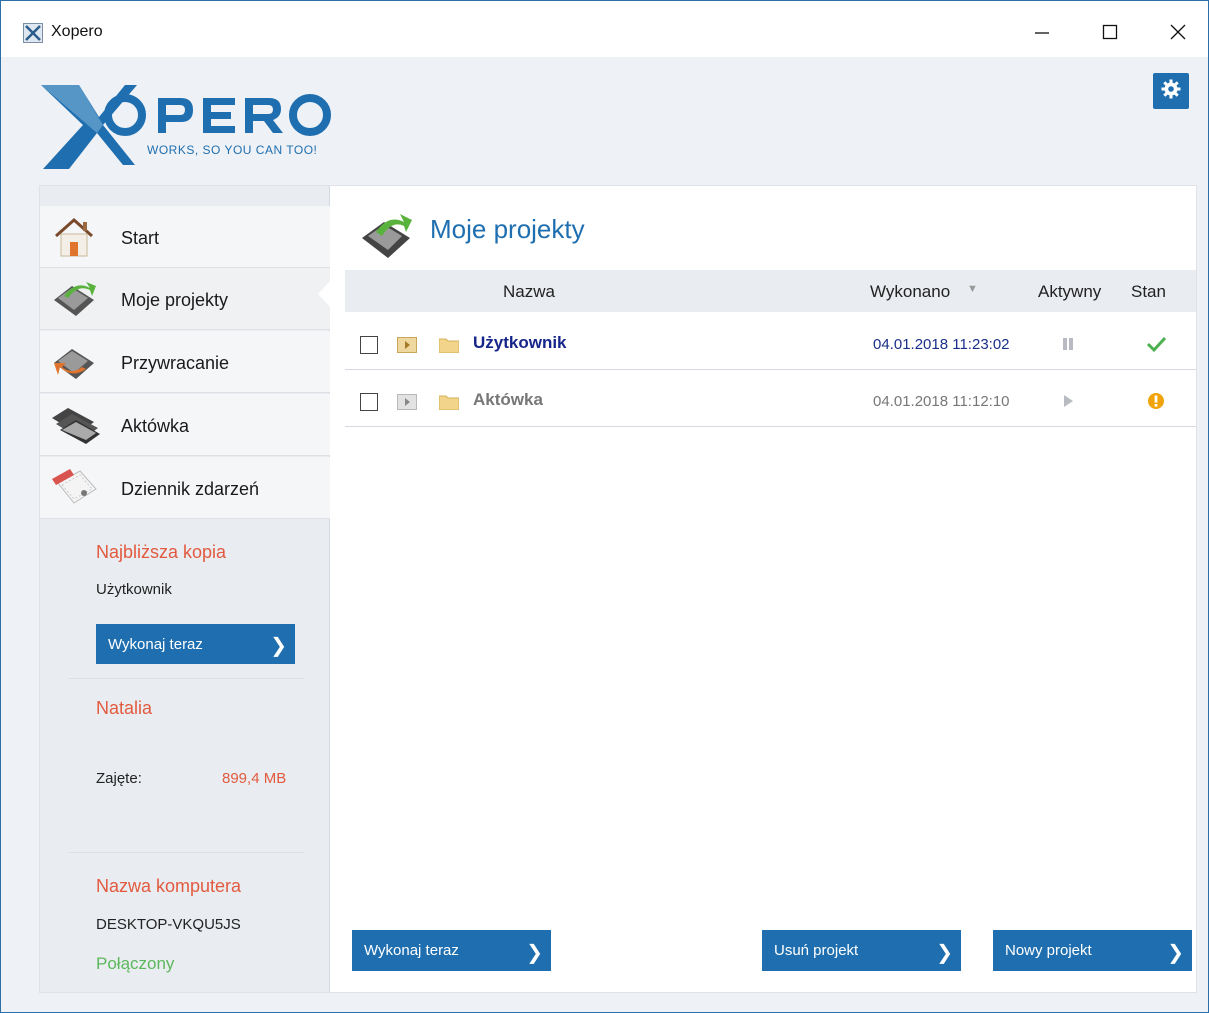  Describe the element at coordinates (161, 552) in the screenshot. I see `next-backup-title: Najbliższa kopia` at that location.